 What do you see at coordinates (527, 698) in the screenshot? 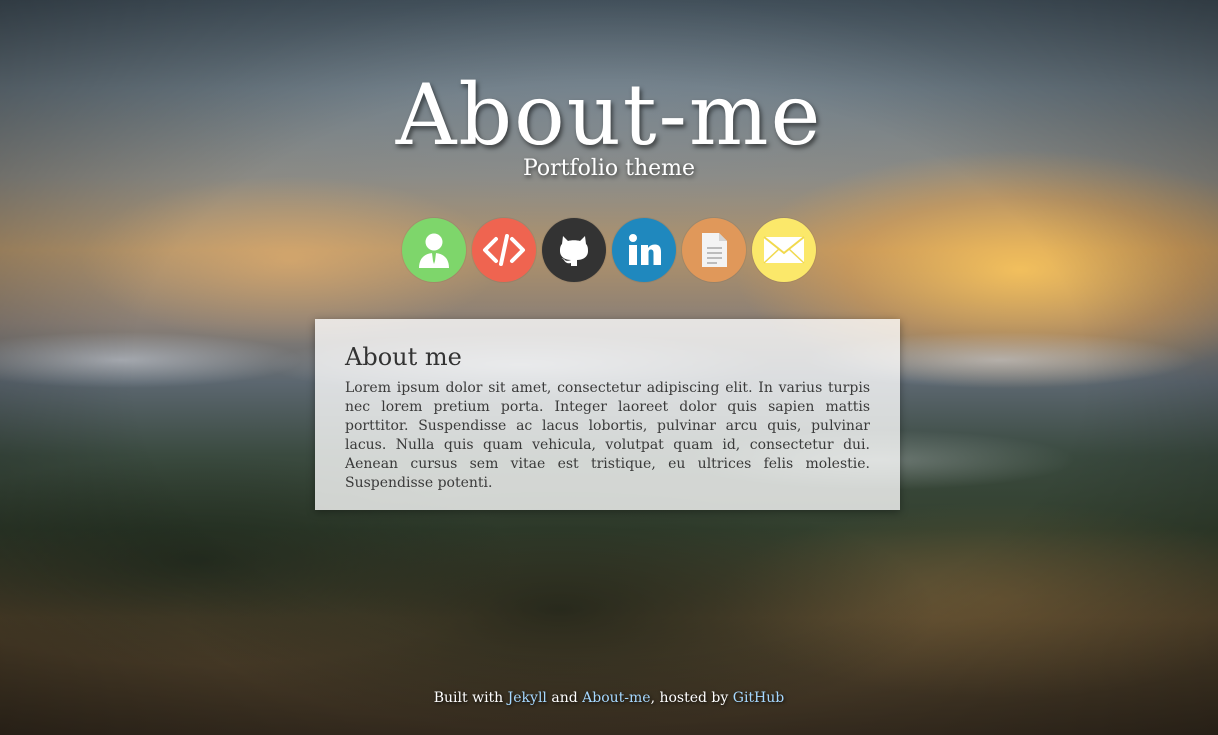
I see `footer-jekyll-link: Jekyll` at bounding box center [527, 698].